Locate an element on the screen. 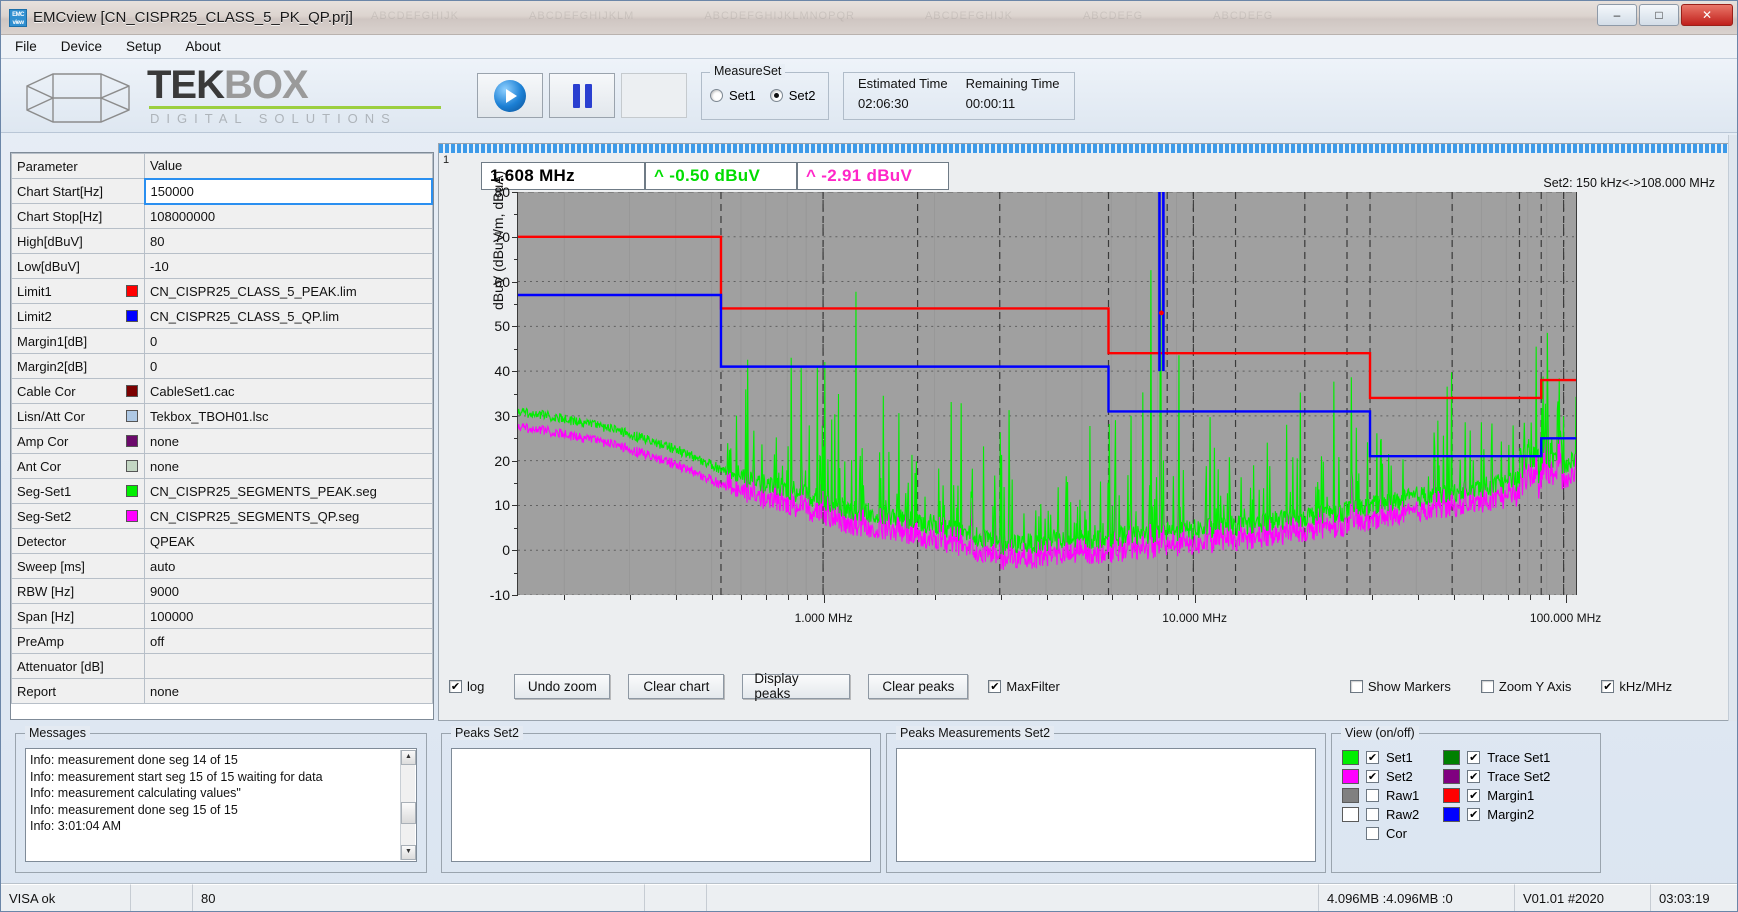 The height and width of the screenshot is (912, 1738). view-item: ✔ Trace Set1 is located at coordinates (1496, 757).